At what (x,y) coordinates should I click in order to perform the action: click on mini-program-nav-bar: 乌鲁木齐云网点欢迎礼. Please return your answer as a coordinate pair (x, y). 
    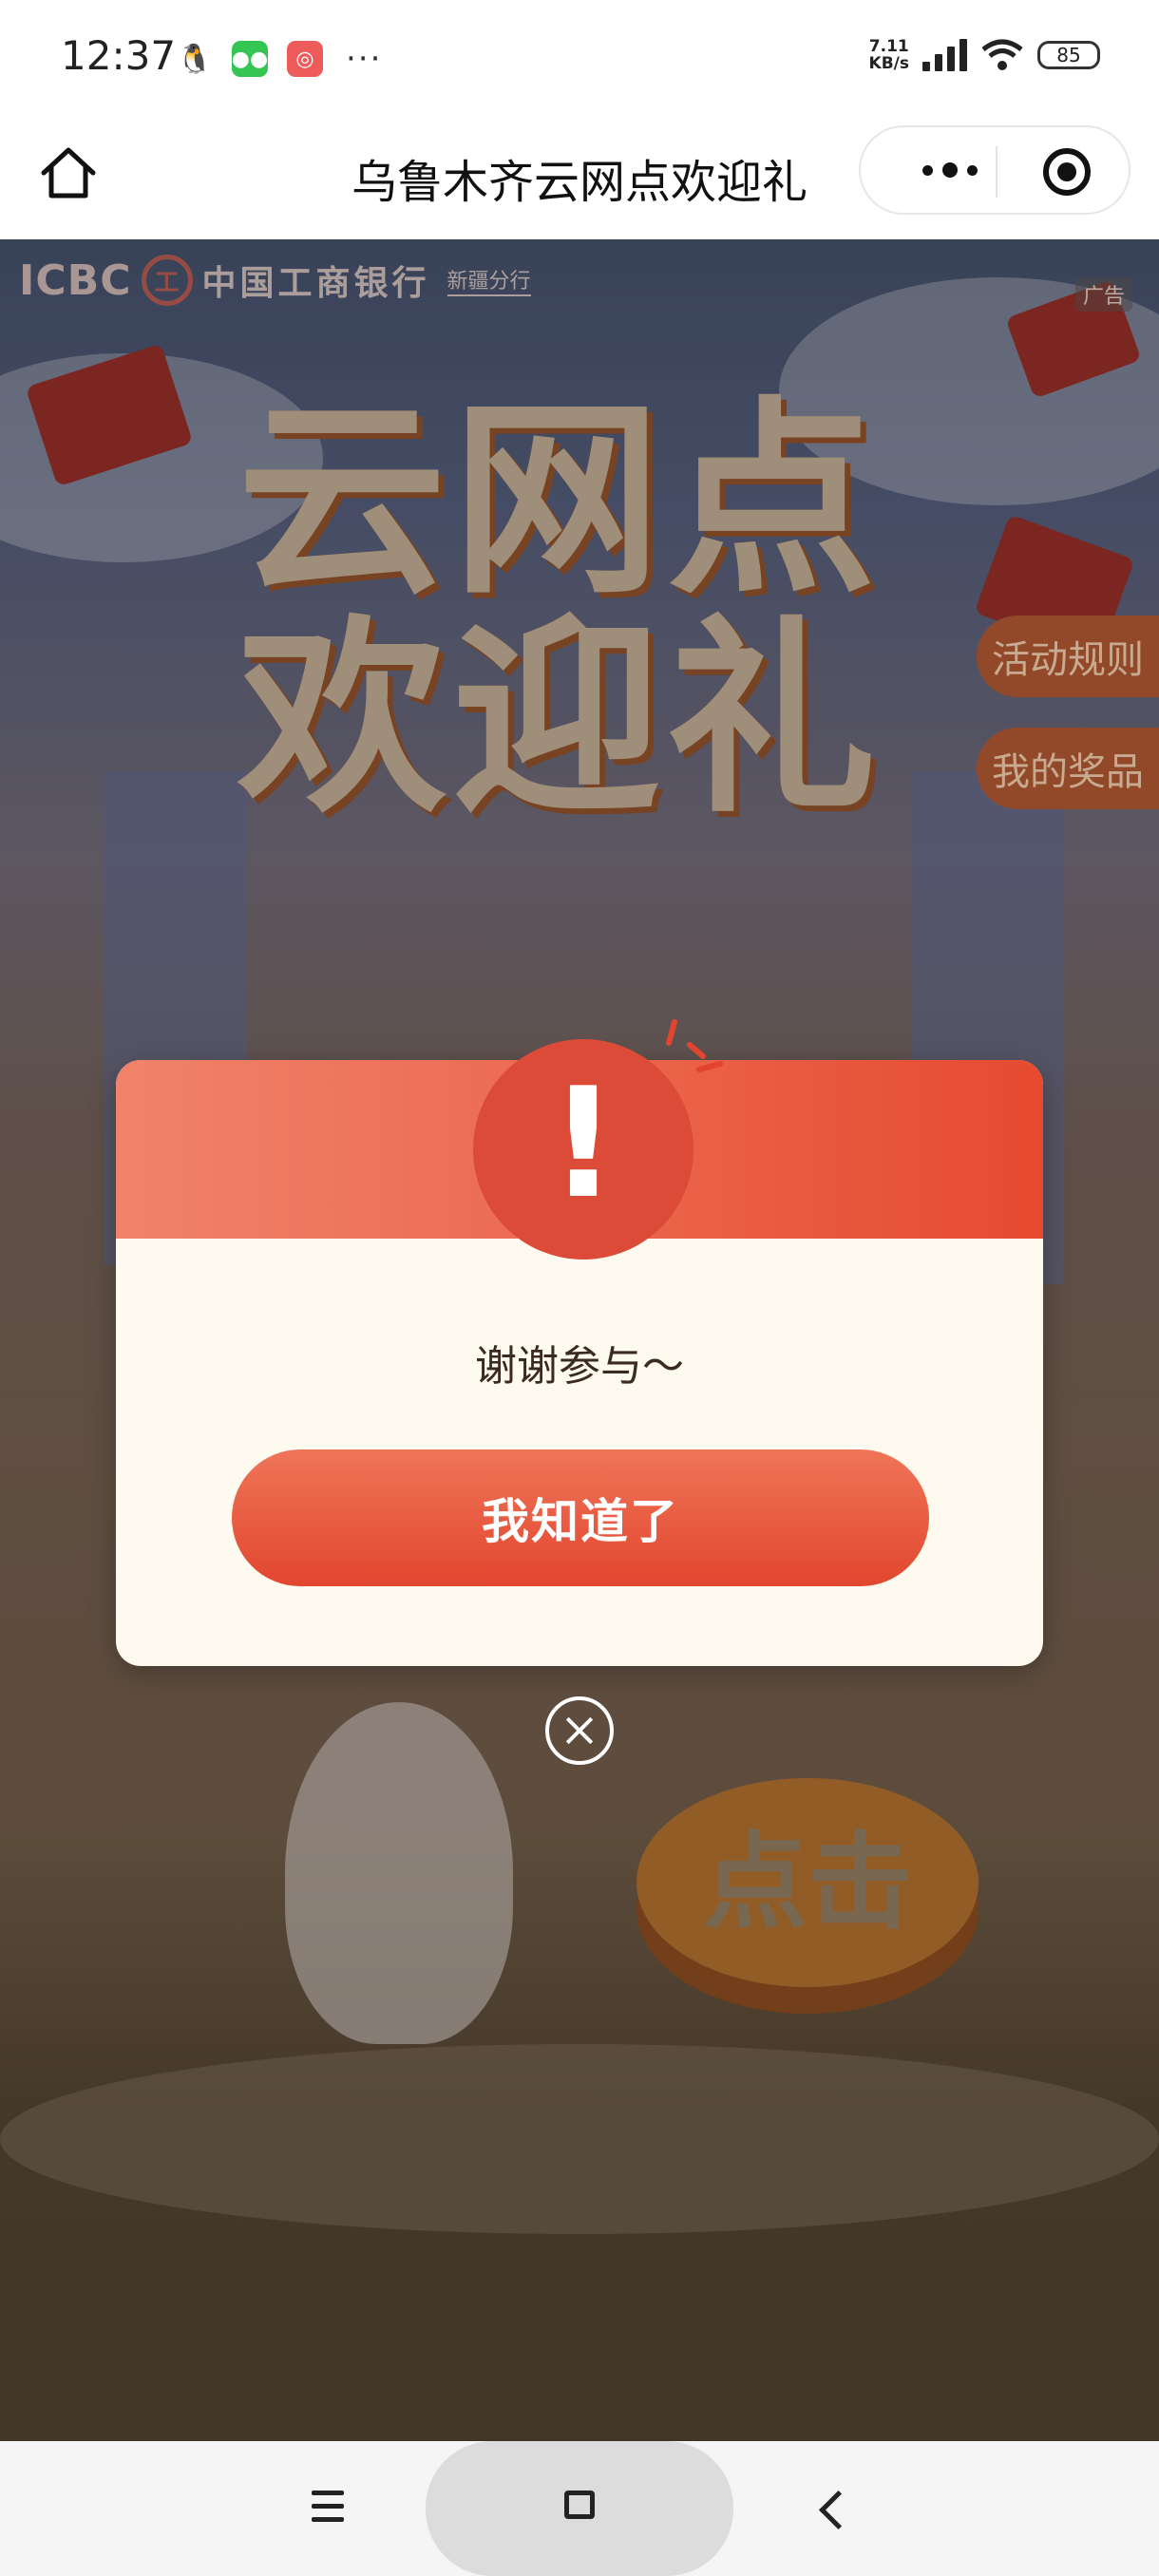
    Looking at the image, I should click on (579, 176).